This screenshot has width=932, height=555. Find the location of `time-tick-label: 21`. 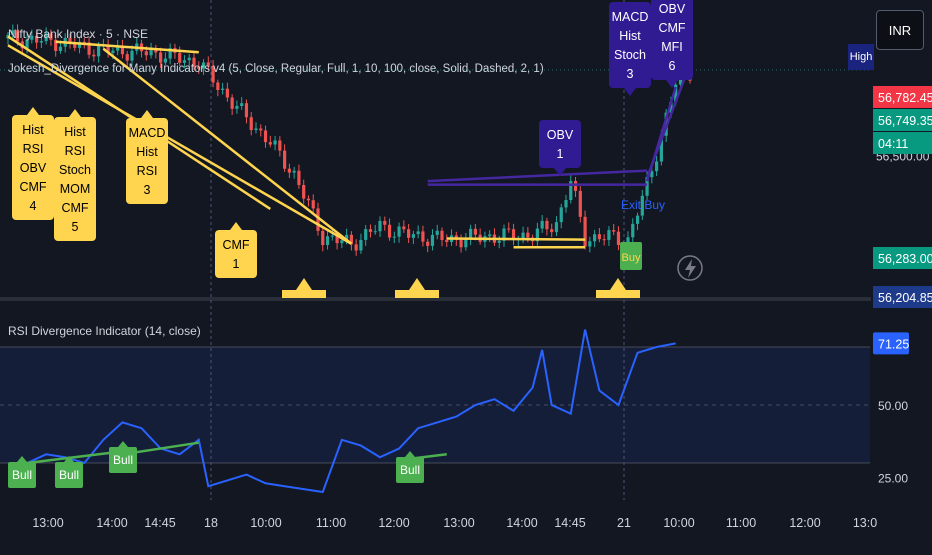

time-tick-label: 21 is located at coordinates (624, 523).